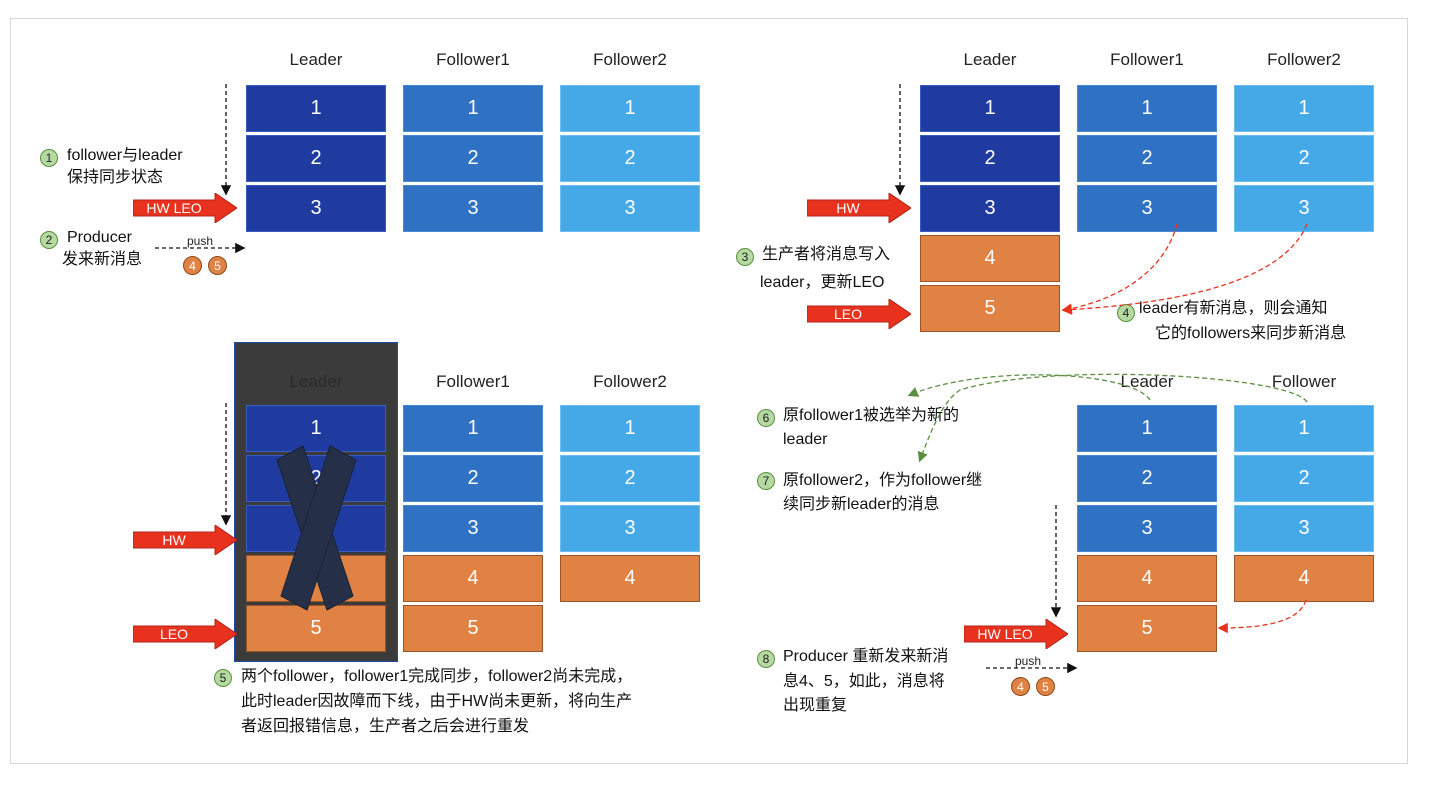 This screenshot has height=786, width=1430. Describe the element at coordinates (1112, 418) in the screenshot. I see `follow-new-leader-arrow` at that location.